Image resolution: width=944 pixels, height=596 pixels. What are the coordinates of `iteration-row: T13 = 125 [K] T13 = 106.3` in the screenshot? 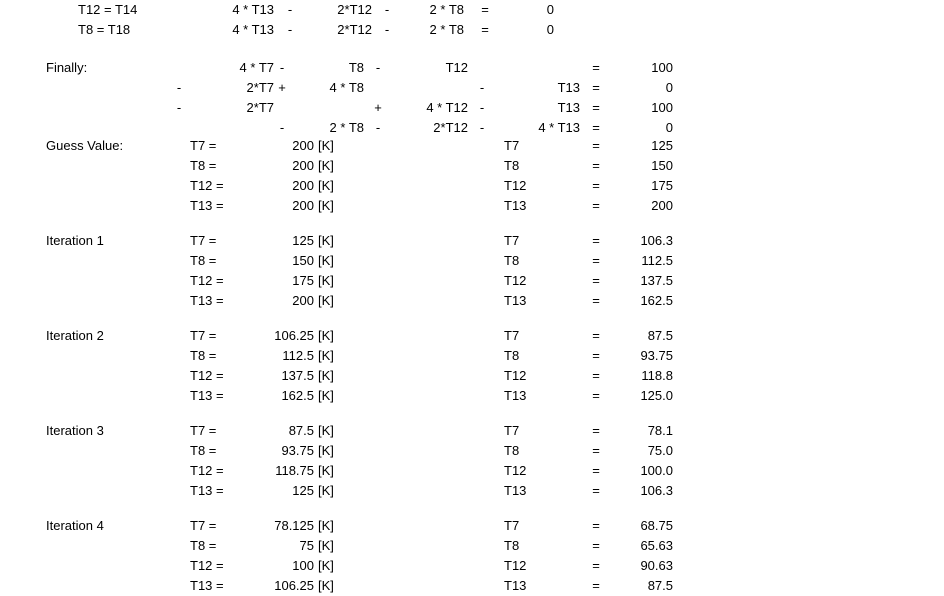 It's located at (472, 491).